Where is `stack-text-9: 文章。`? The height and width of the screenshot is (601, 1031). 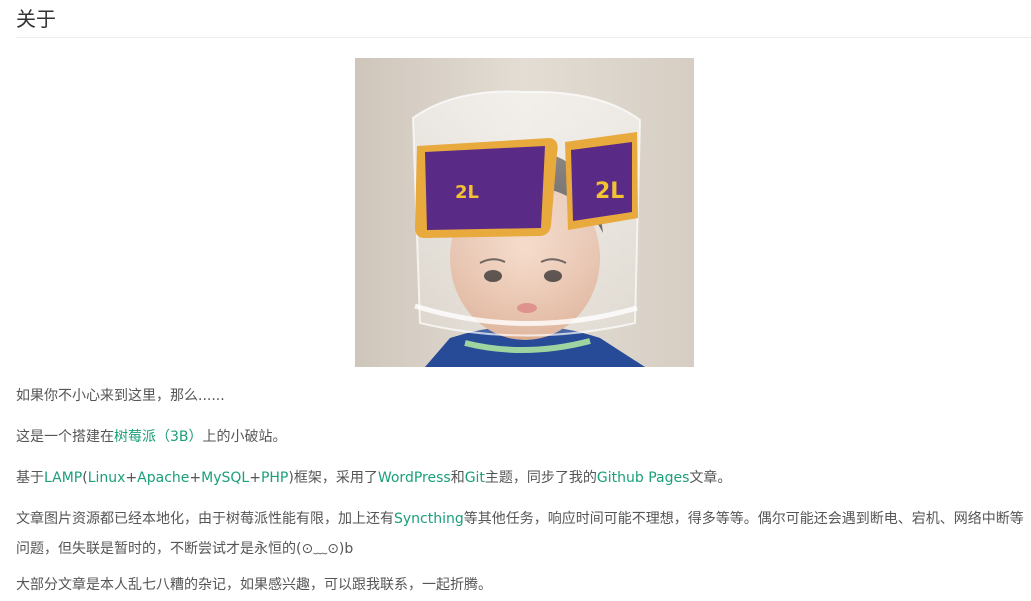
stack-text-9: 文章。 is located at coordinates (710, 478).